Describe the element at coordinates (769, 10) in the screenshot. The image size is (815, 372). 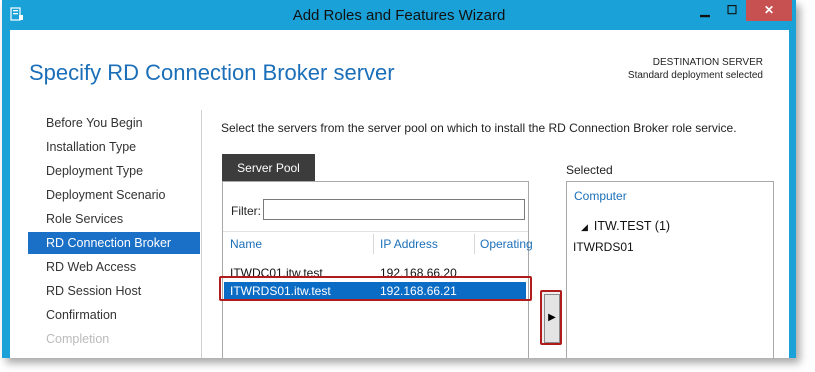
I see `close-button: ✕` at that location.